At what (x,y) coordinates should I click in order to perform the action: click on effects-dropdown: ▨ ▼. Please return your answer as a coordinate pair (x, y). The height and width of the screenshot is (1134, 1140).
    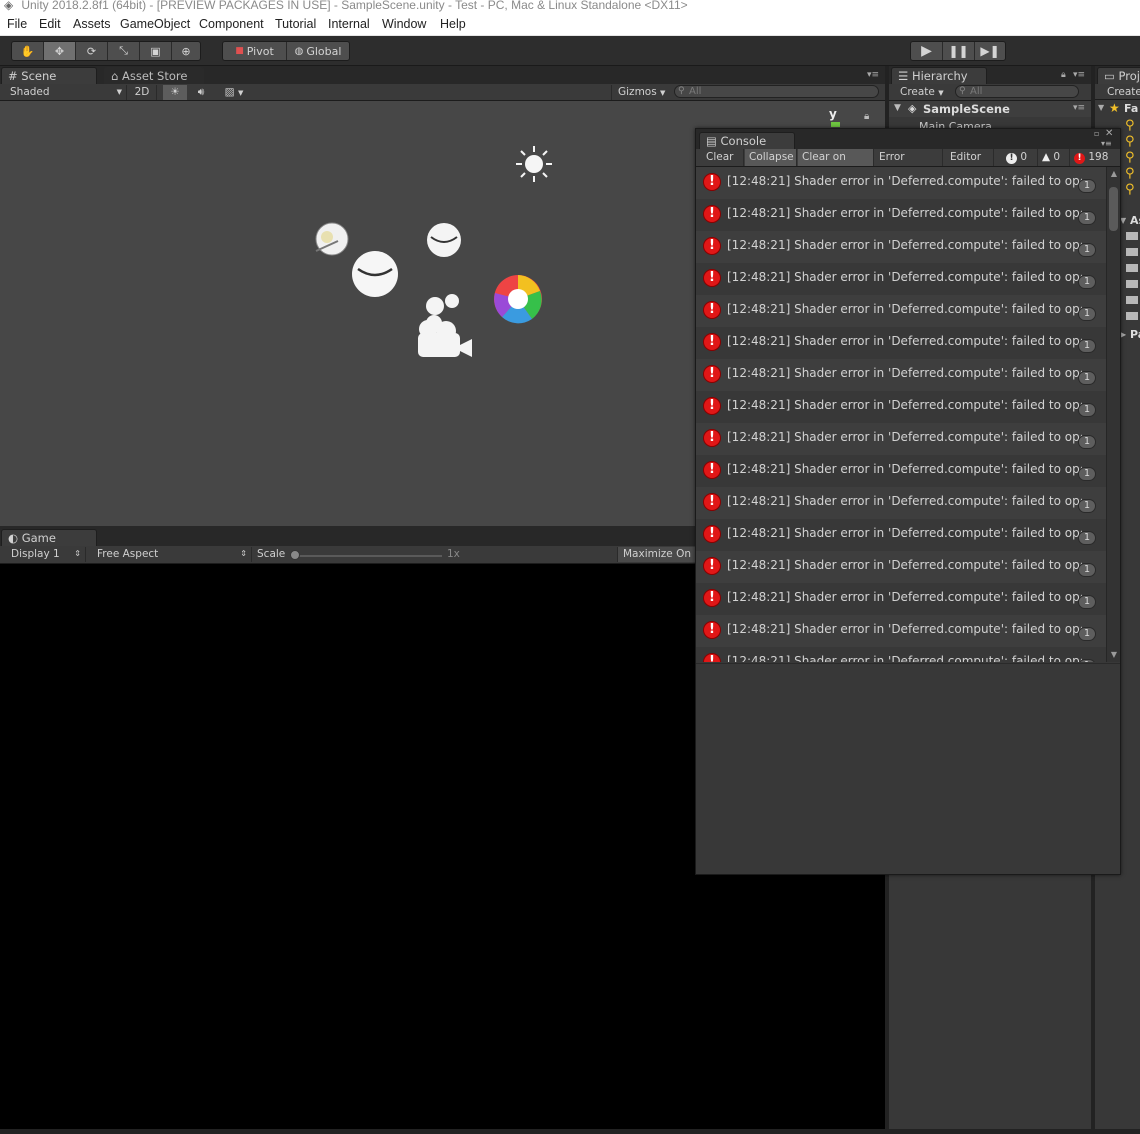
    Looking at the image, I should click on (234, 92).